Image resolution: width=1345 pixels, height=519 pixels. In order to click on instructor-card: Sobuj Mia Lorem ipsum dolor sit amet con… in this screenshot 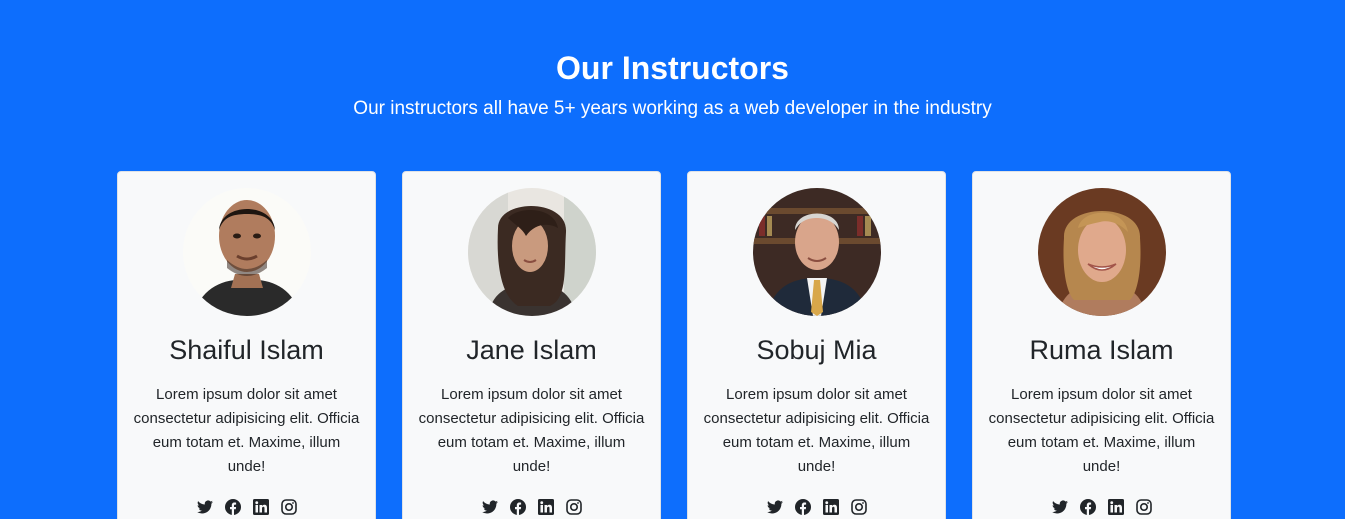, I will do `click(816, 345)`.